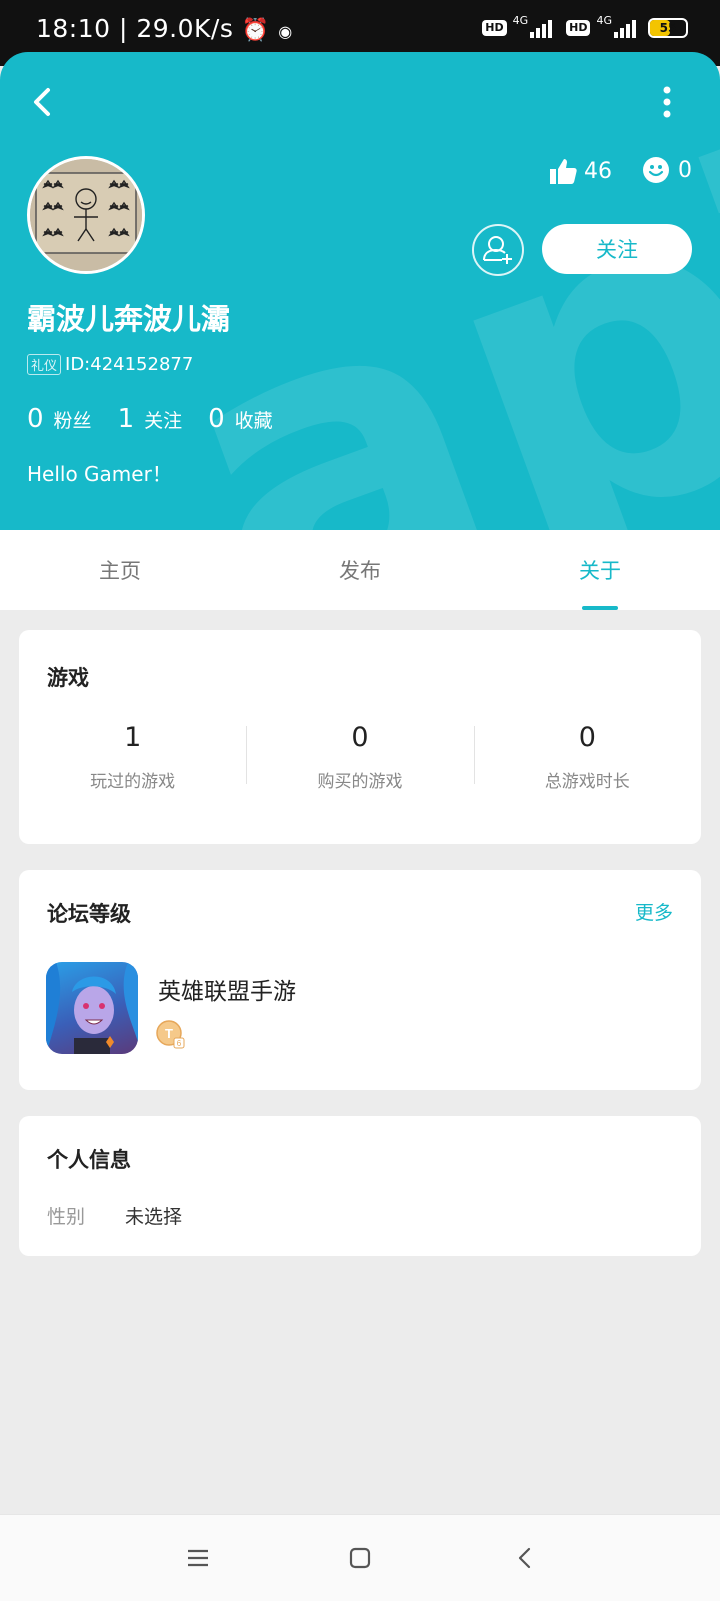 The height and width of the screenshot is (1601, 720). Describe the element at coordinates (89, 914) in the screenshot. I see `forum-card-title: 论坛等级` at that location.